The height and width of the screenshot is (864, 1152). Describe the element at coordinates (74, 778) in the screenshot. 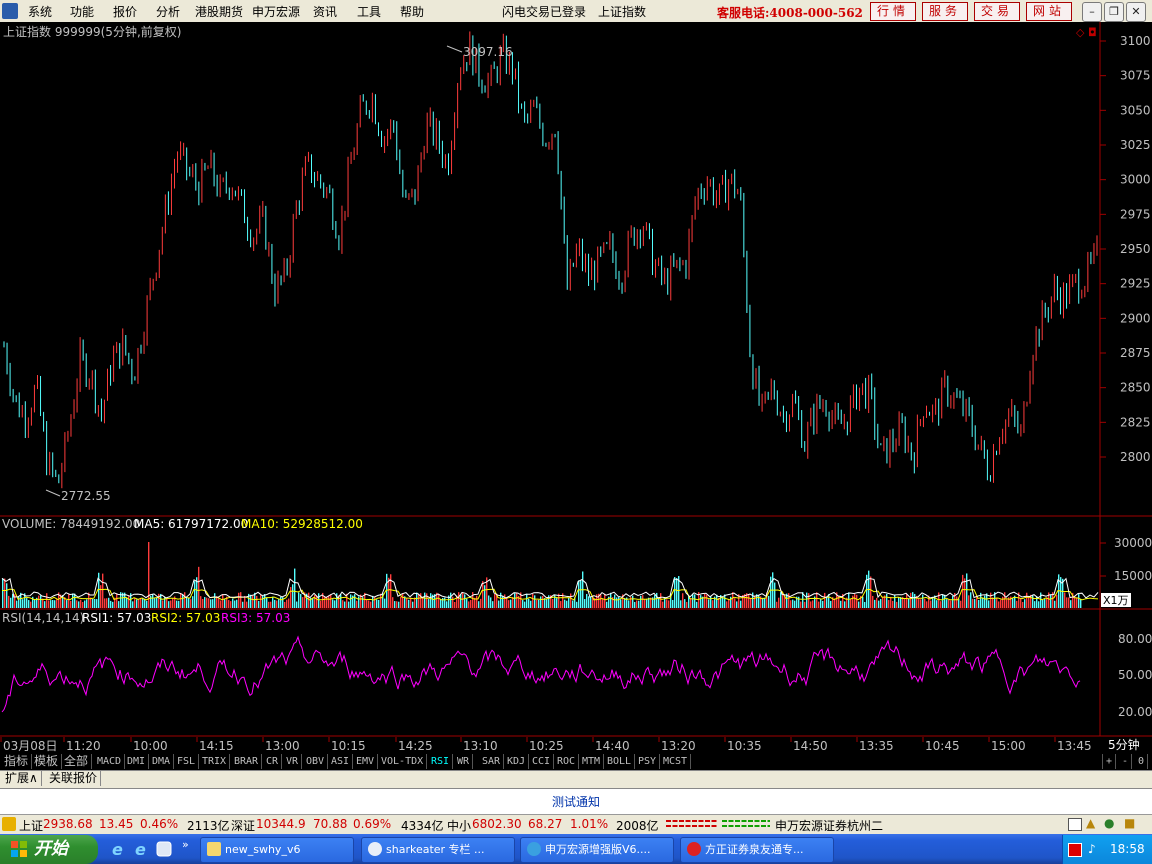

I see `related-quote-tab: 关联报价` at that location.